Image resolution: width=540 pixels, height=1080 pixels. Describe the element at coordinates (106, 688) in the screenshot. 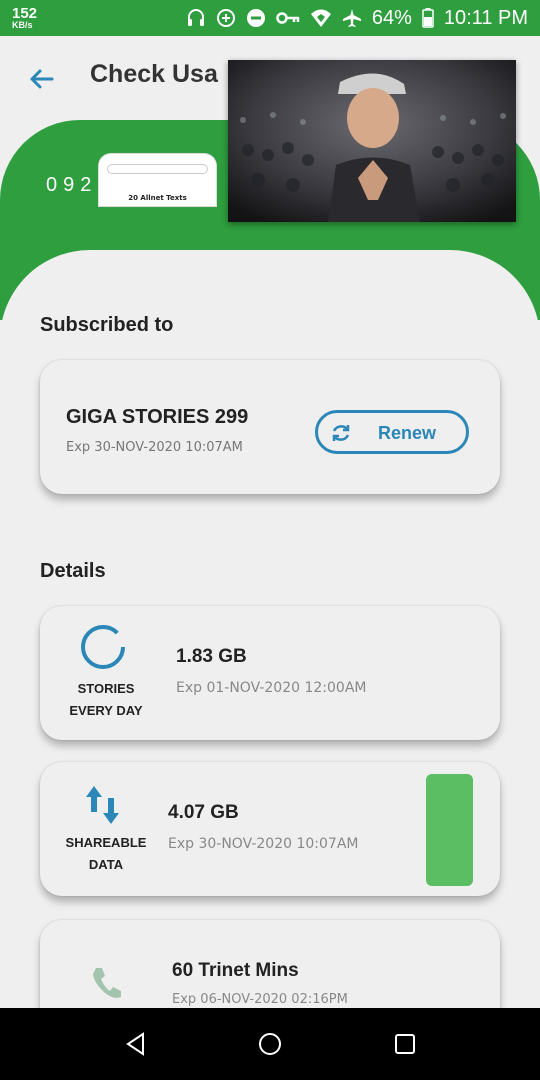

I see `detail-label-line1: STORIES` at that location.